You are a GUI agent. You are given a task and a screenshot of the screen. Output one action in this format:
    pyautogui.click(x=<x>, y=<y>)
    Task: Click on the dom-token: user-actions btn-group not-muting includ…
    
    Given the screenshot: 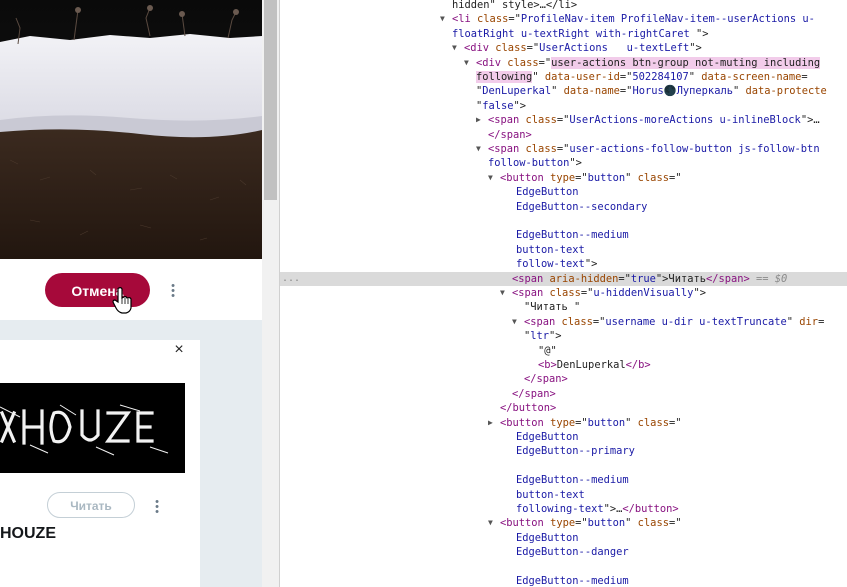 What is the action you would take?
    pyautogui.click(x=686, y=62)
    